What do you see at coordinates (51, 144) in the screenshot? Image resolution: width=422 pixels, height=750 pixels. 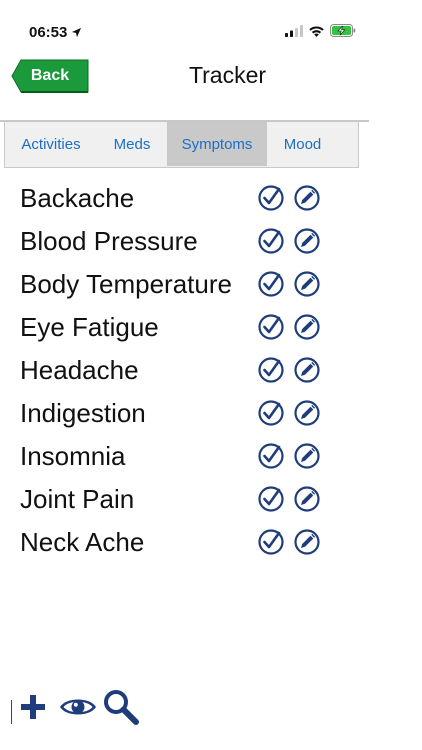 I see `tab-activities: Activities` at bounding box center [51, 144].